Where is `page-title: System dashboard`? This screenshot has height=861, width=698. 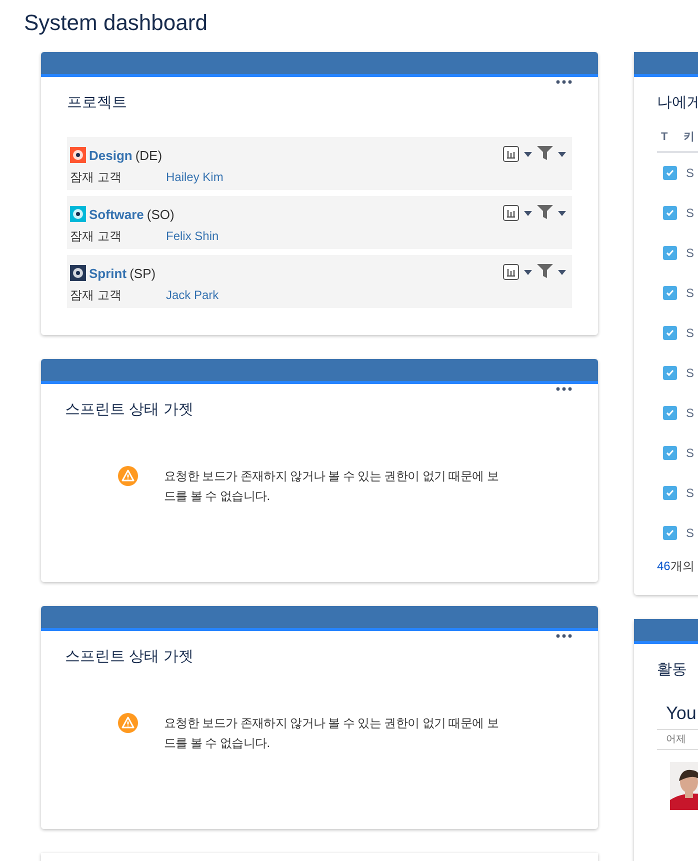
page-title: System dashboard is located at coordinates (115, 23).